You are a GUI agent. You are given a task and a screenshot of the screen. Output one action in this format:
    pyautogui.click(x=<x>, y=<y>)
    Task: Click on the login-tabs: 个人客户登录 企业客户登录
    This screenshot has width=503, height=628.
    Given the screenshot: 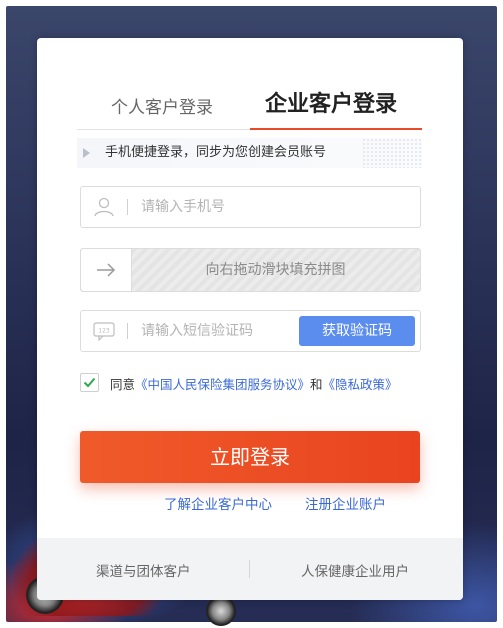 What is the action you would take?
    pyautogui.click(x=249, y=104)
    